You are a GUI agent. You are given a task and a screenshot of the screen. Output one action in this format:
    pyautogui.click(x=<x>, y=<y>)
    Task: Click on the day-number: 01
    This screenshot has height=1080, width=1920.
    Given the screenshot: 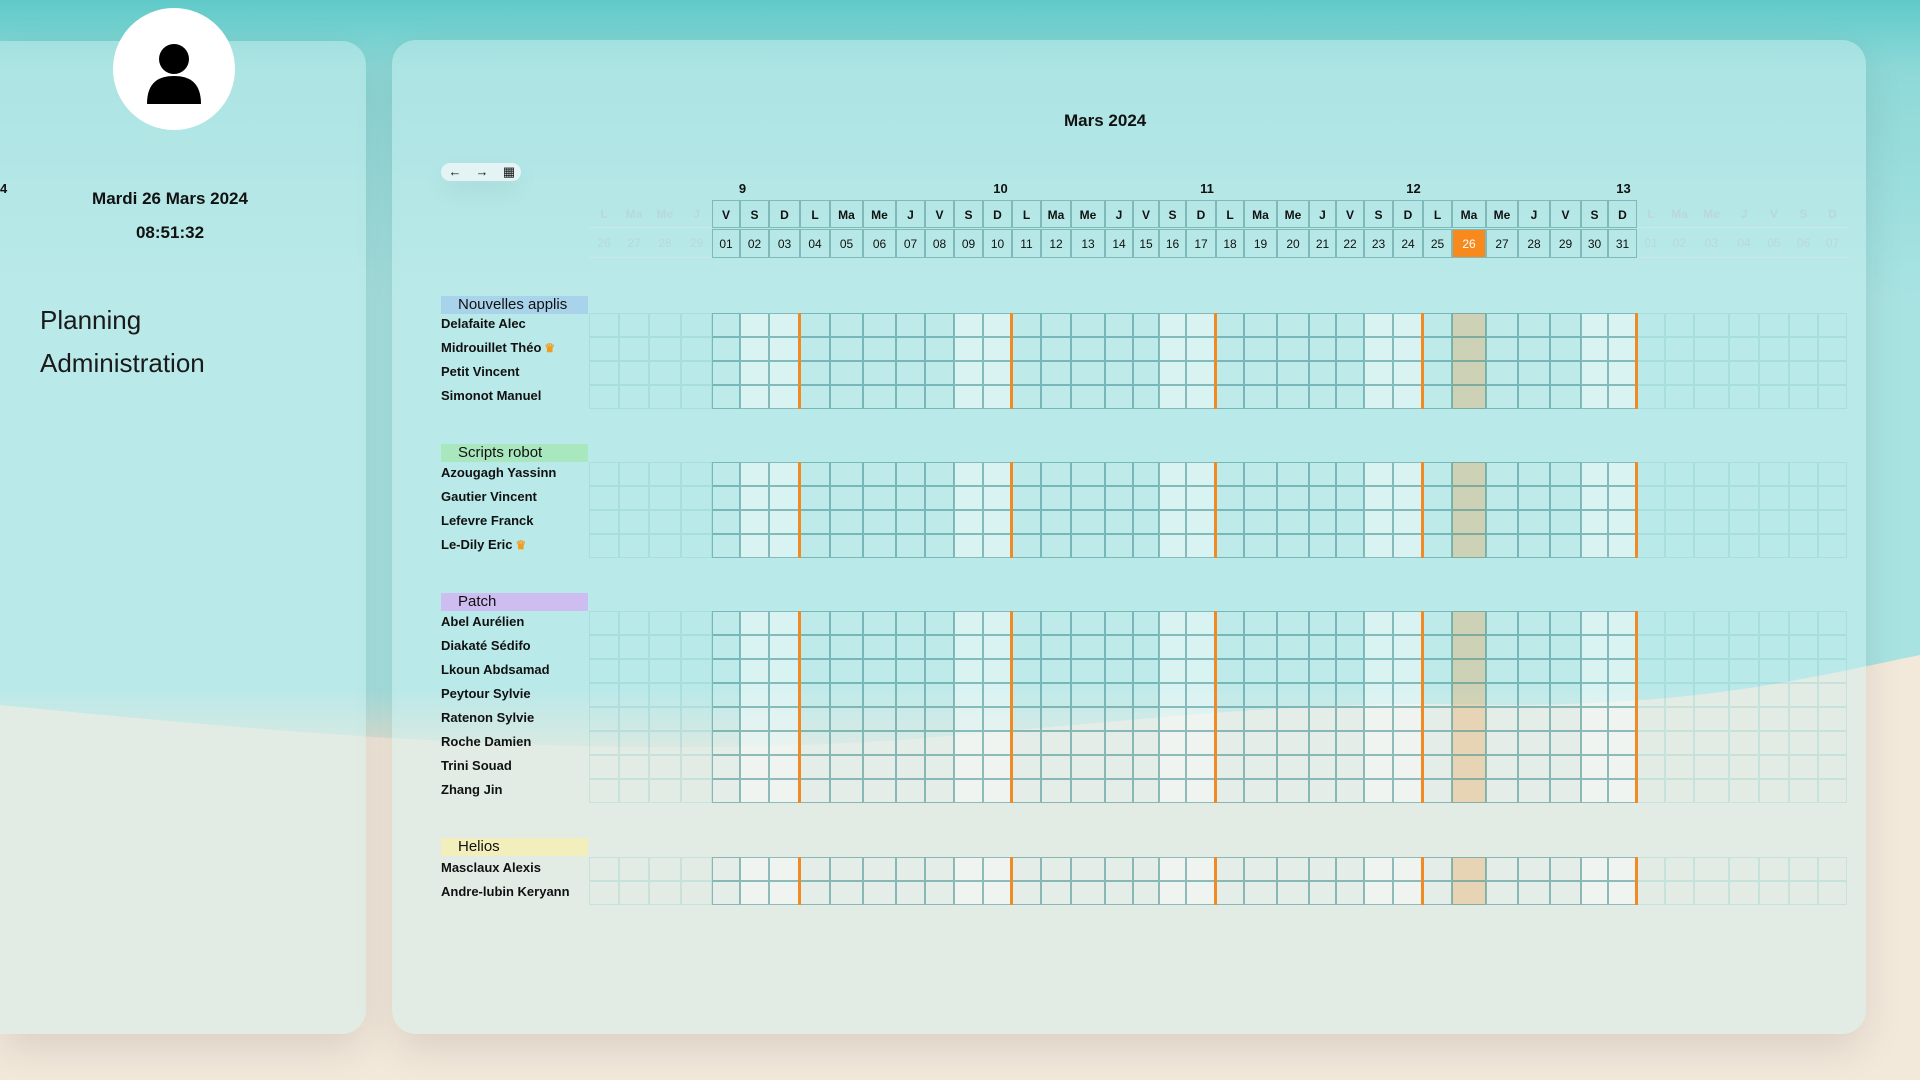 What is the action you would take?
    pyautogui.click(x=1651, y=243)
    